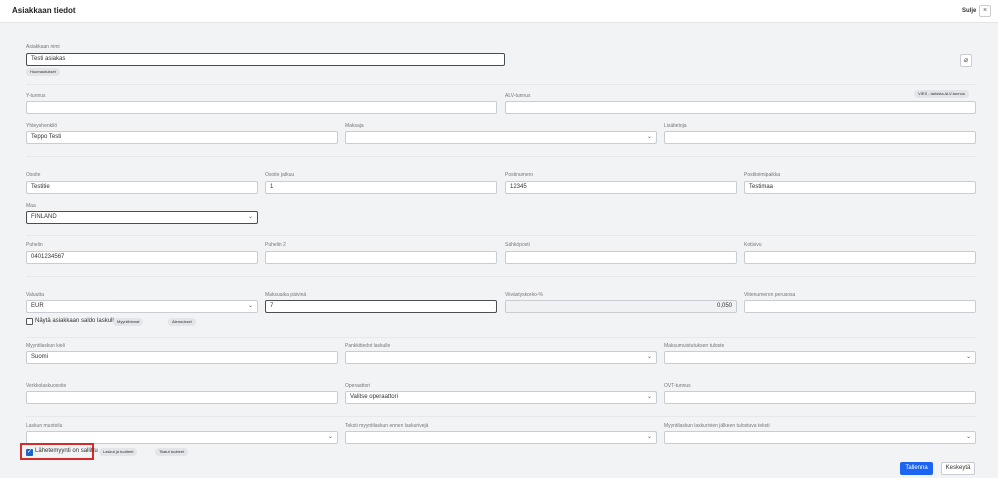 The width and height of the screenshot is (998, 478). What do you see at coordinates (280, 175) in the screenshot?
I see `address2-label: Osoite jatkuu` at bounding box center [280, 175].